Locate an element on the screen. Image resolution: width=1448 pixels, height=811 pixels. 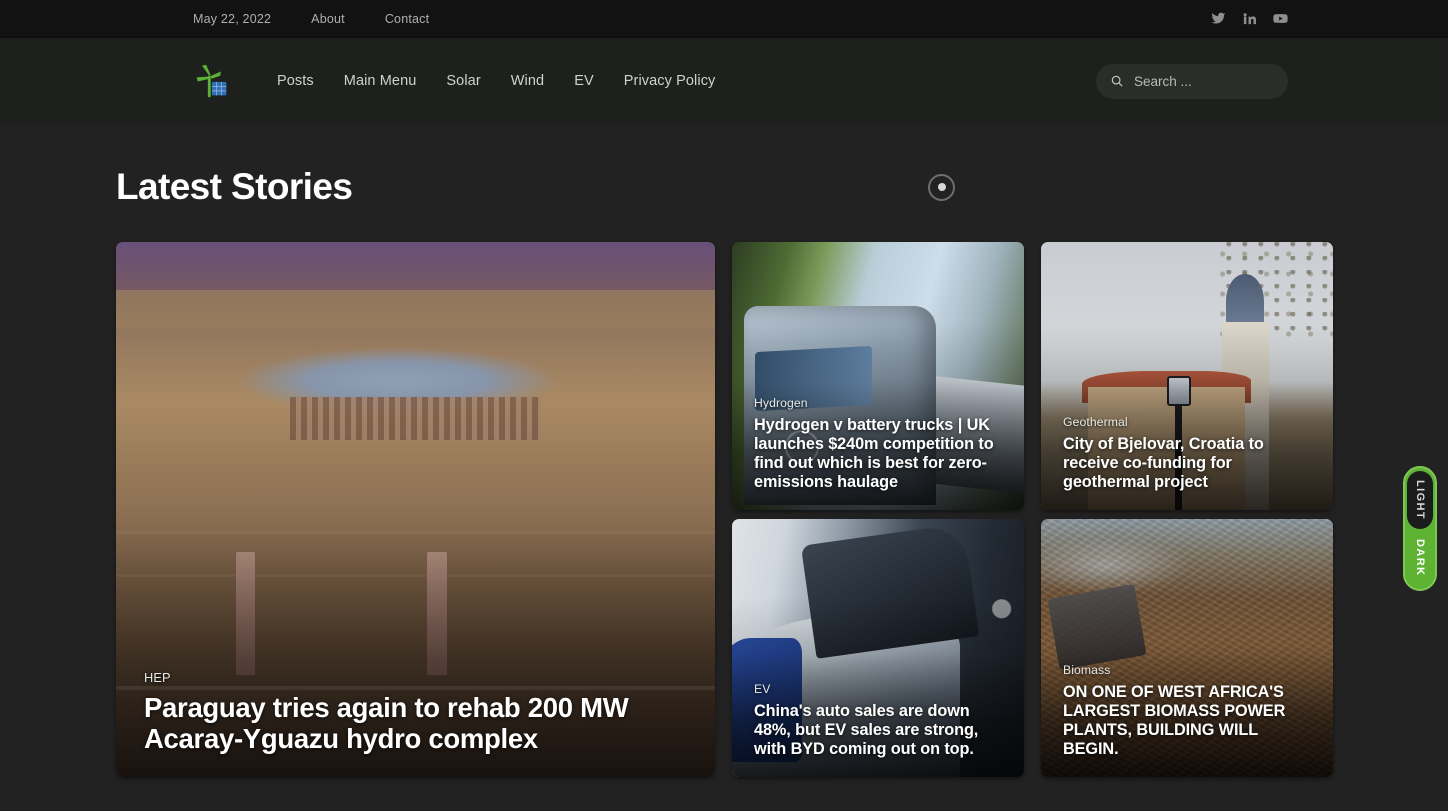
page-title: Latest Stories is located at coordinates (234, 186).